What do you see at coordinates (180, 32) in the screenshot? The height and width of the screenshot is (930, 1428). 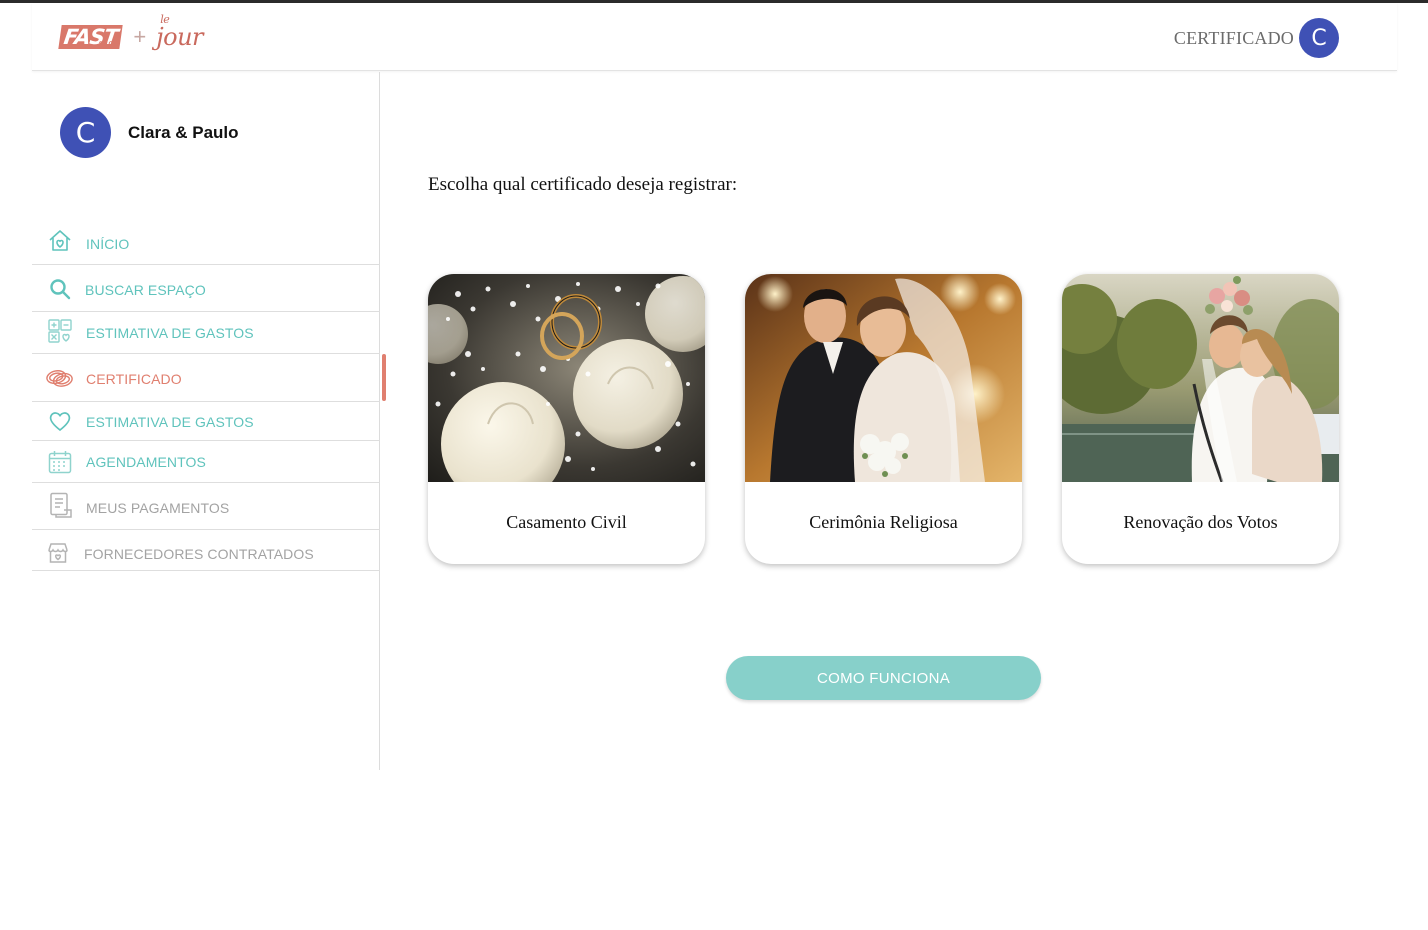 I see `le-jour-logo: le jour` at bounding box center [180, 32].